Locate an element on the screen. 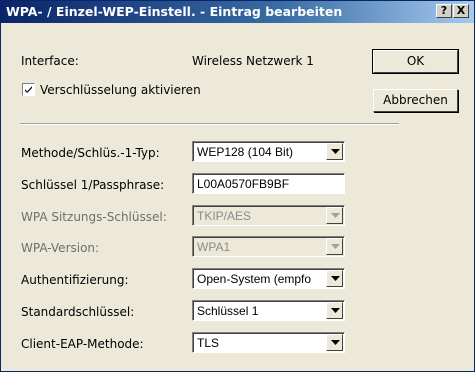 Image resolution: width=475 pixels, height=372 pixels. section-divider is located at coordinates (209, 124).